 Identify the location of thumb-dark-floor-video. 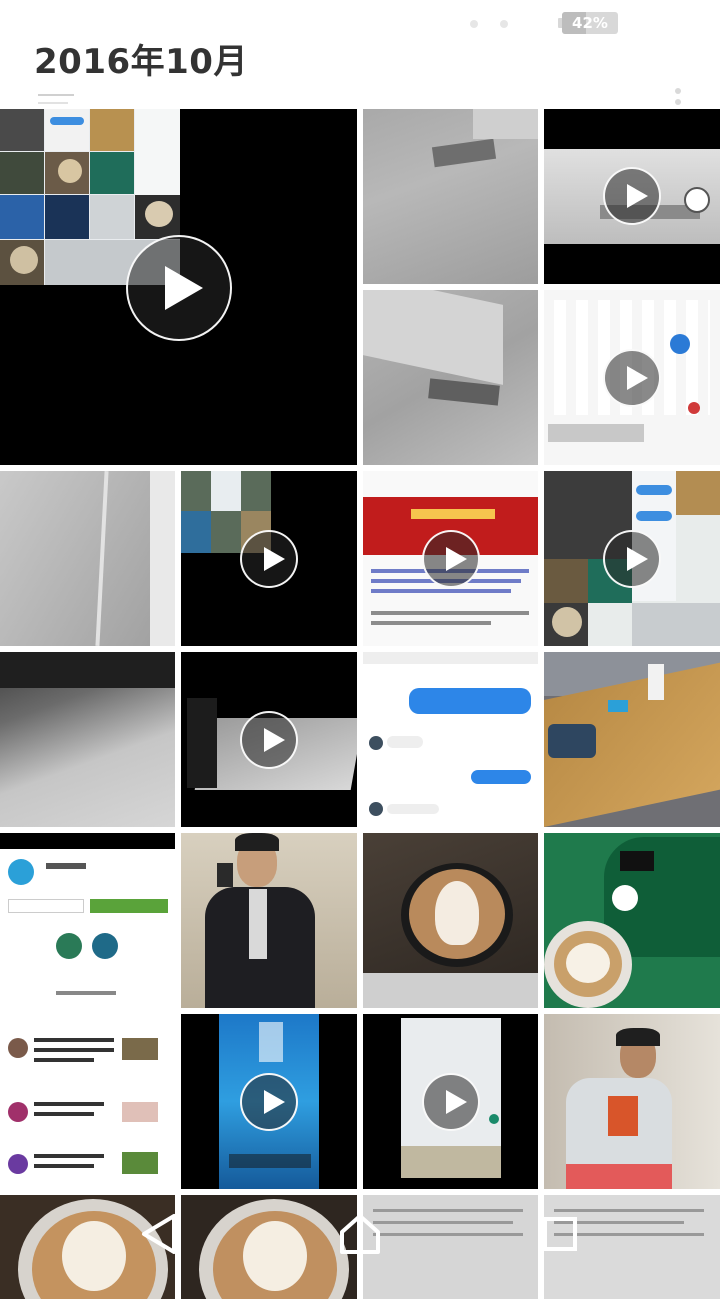
(269, 739).